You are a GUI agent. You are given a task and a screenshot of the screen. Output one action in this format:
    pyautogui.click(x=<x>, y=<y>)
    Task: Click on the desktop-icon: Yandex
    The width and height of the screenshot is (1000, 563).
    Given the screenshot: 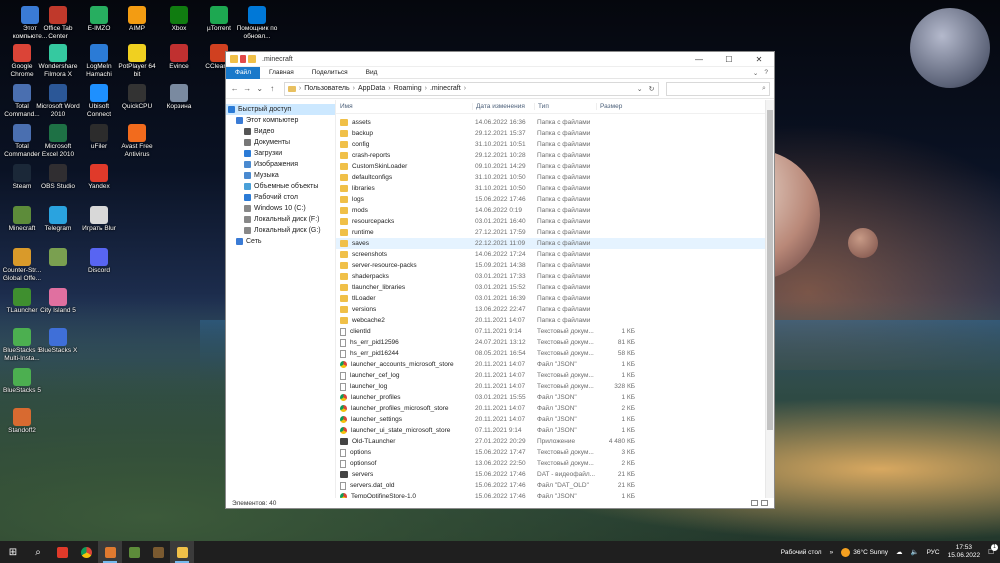 What is the action you would take?
    pyautogui.click(x=99, y=177)
    